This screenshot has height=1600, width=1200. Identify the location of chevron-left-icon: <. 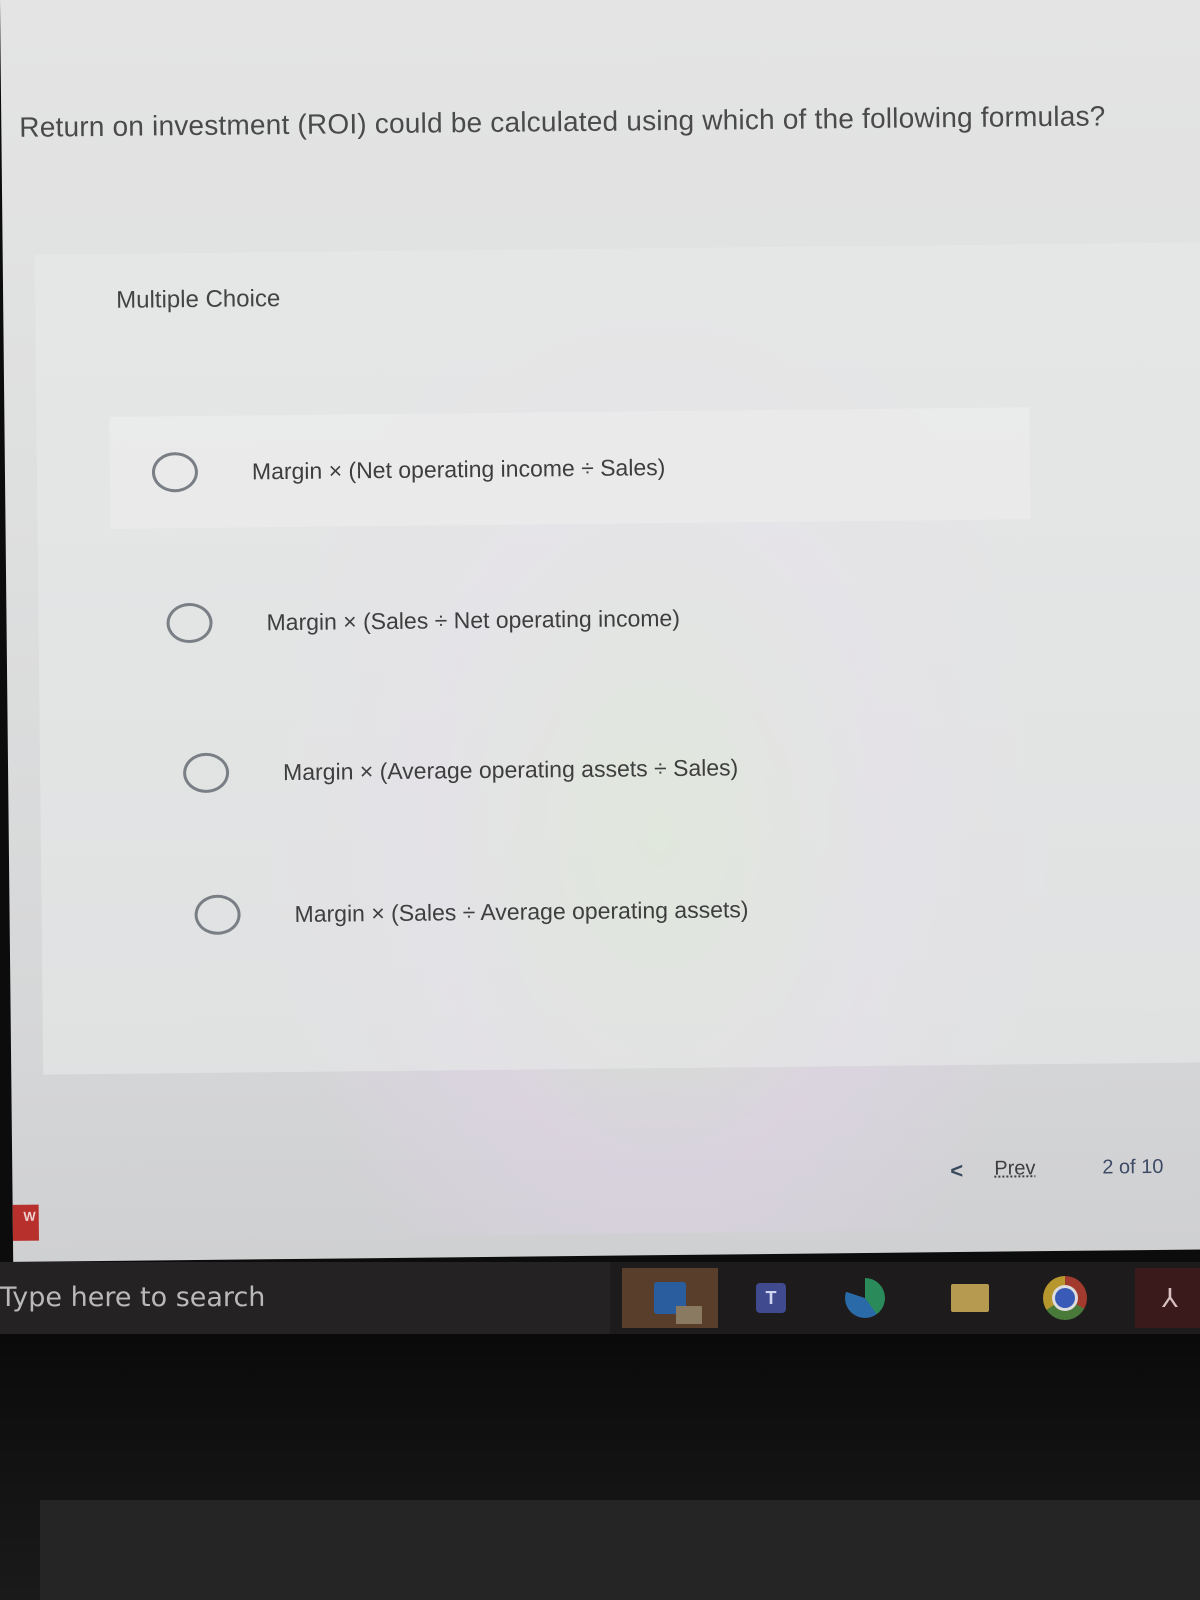
(956, 1171).